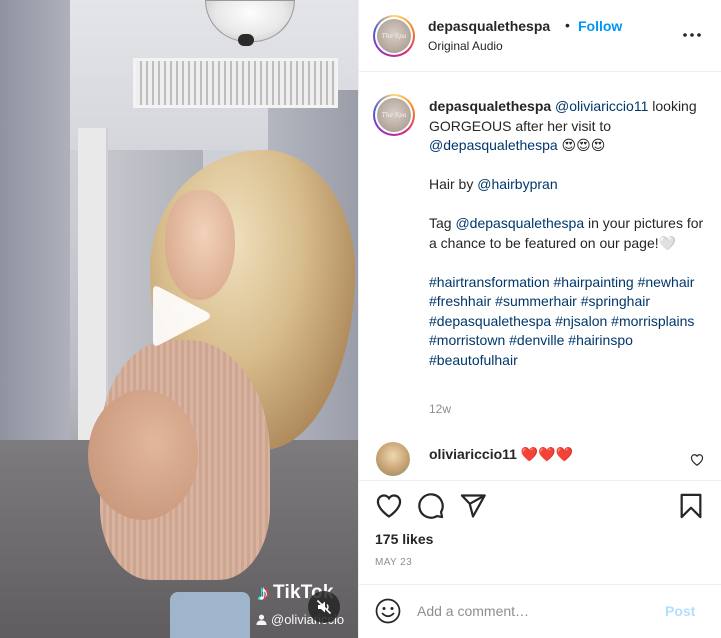 The image size is (721, 638). I want to click on hashtag-link: #hairtransformation, so click(489, 282).